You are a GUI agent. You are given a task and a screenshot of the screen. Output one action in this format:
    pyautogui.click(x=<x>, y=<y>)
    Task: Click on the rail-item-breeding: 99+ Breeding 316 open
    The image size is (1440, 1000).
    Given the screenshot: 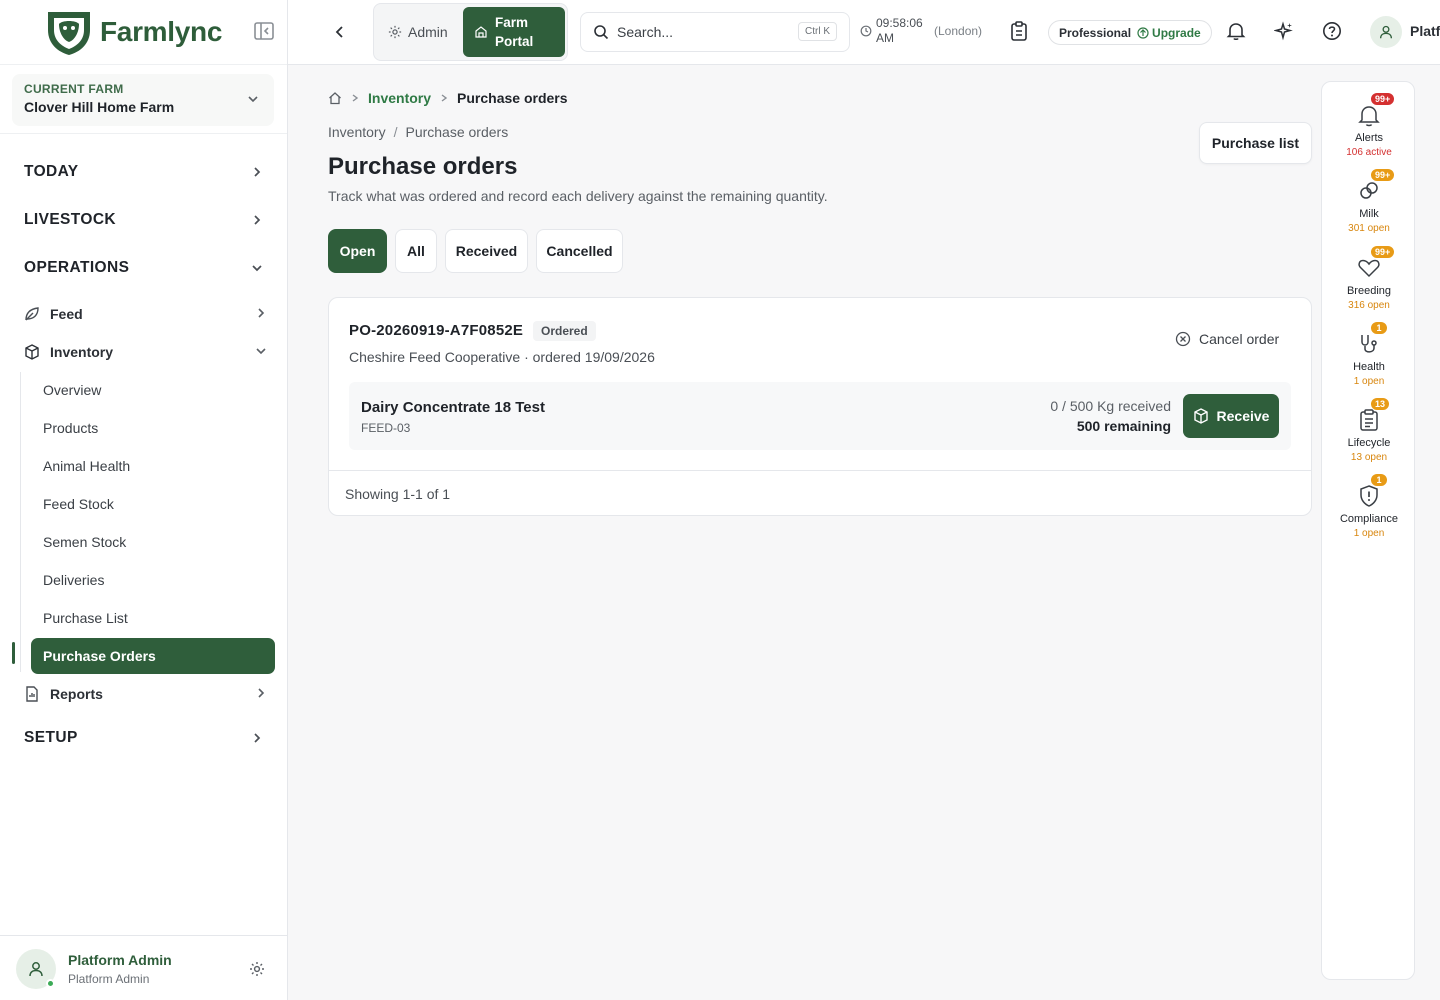 What is the action you would take?
    pyautogui.click(x=1369, y=278)
    